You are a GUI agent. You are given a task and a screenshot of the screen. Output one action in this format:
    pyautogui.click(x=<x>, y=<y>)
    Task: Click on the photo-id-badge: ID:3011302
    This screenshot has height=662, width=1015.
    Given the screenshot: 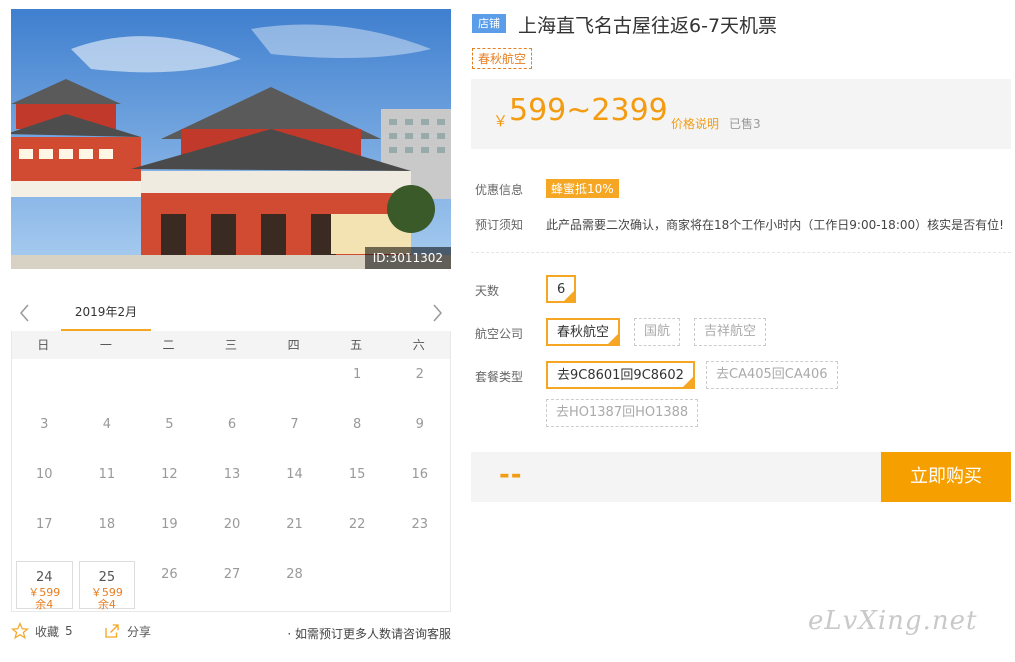 What is the action you would take?
    pyautogui.click(x=407, y=258)
    